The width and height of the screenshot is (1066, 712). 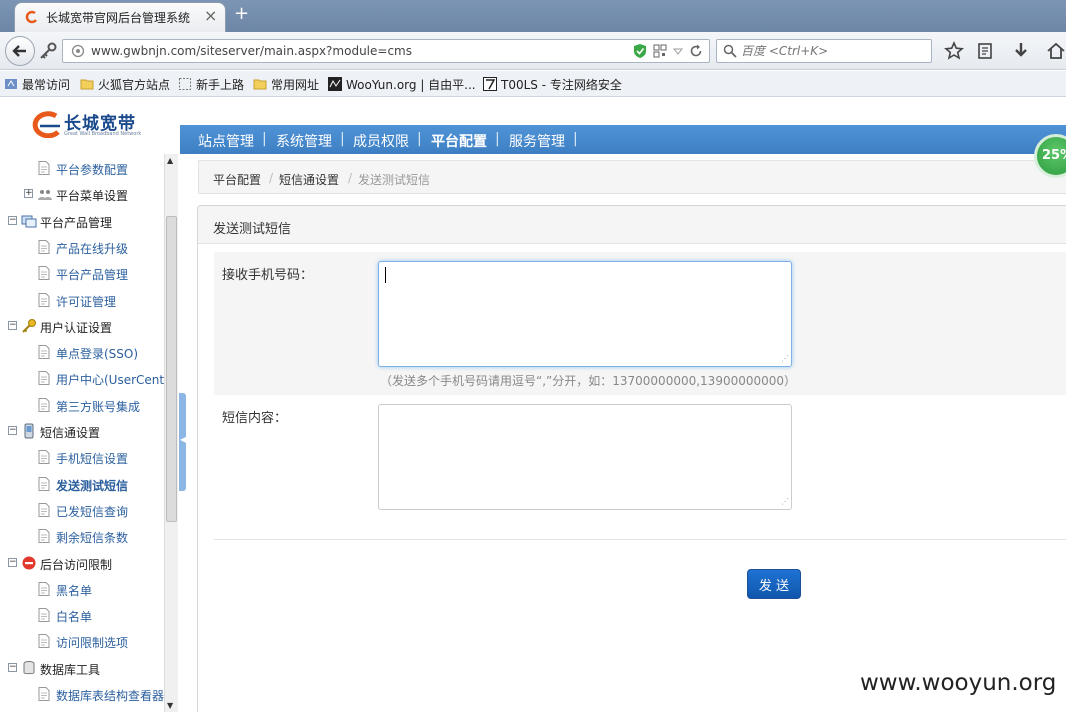 I want to click on sidebar-item-label: 已发短信查询, so click(x=92, y=512).